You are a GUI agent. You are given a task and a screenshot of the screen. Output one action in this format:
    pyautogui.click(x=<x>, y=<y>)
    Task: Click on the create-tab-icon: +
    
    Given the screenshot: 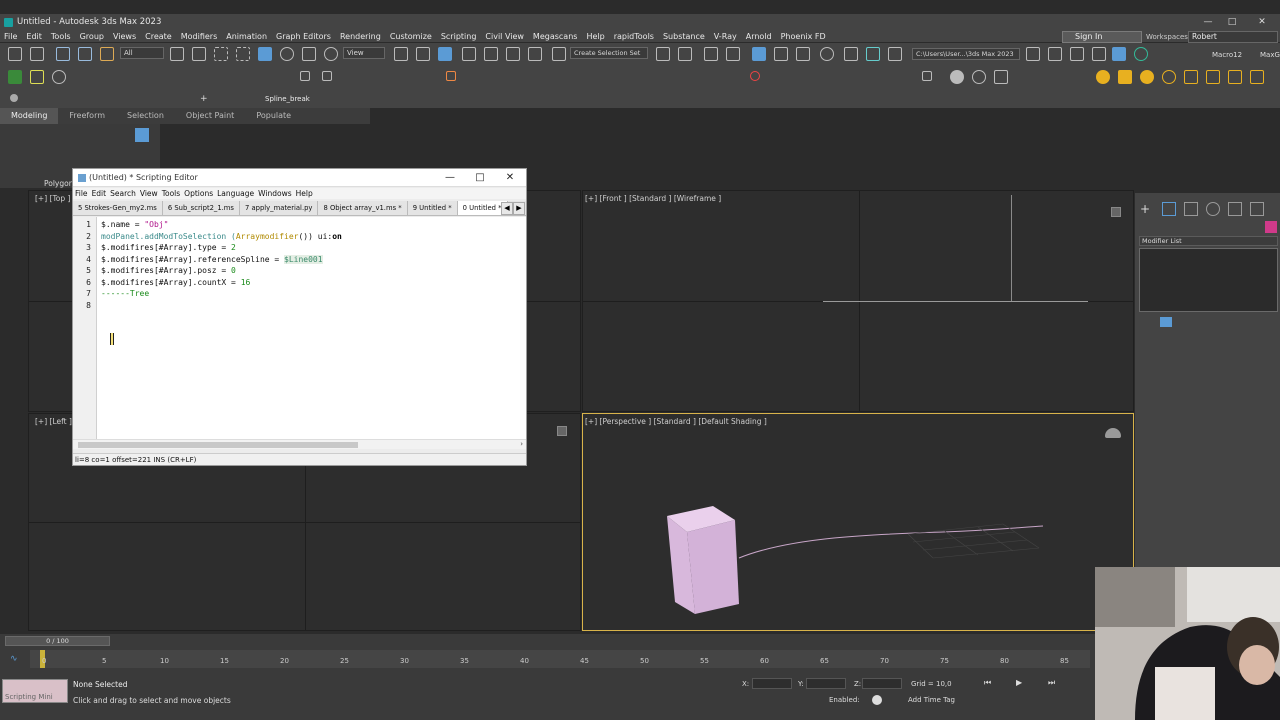 What is the action you would take?
    pyautogui.click(x=1146, y=209)
    